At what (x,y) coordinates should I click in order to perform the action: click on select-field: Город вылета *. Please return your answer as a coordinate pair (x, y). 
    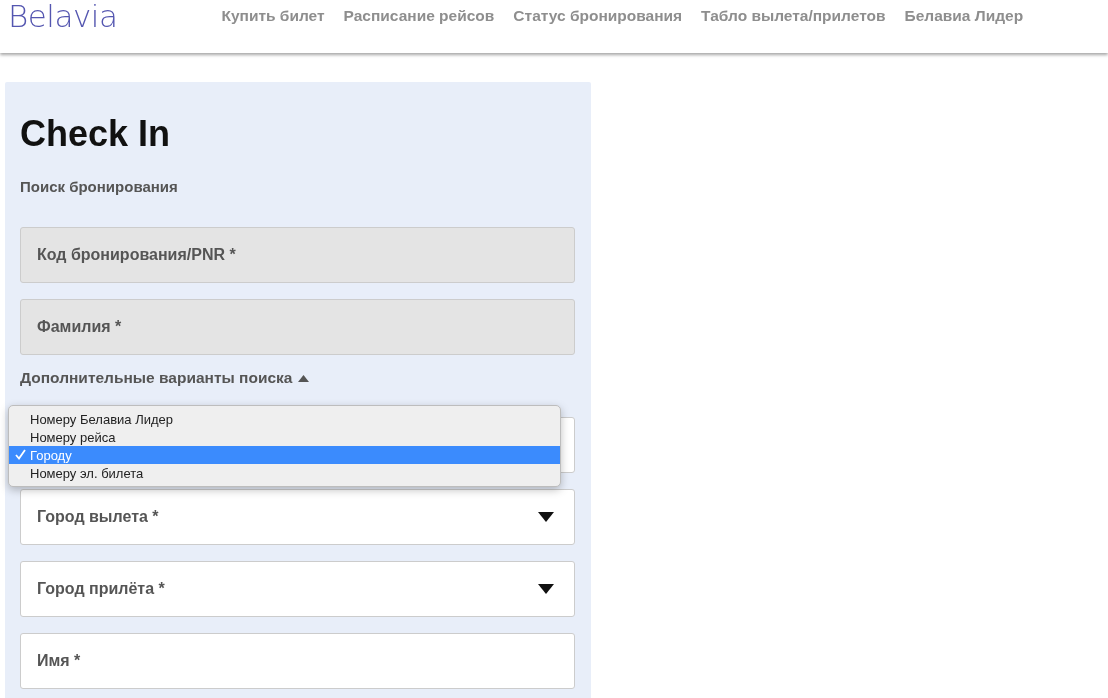
    Looking at the image, I should click on (297, 517).